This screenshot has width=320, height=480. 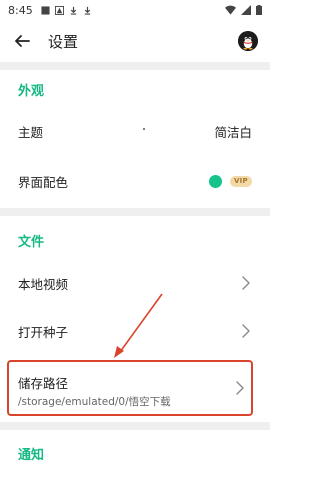 I want to click on square-notification-icon, so click(x=45, y=10).